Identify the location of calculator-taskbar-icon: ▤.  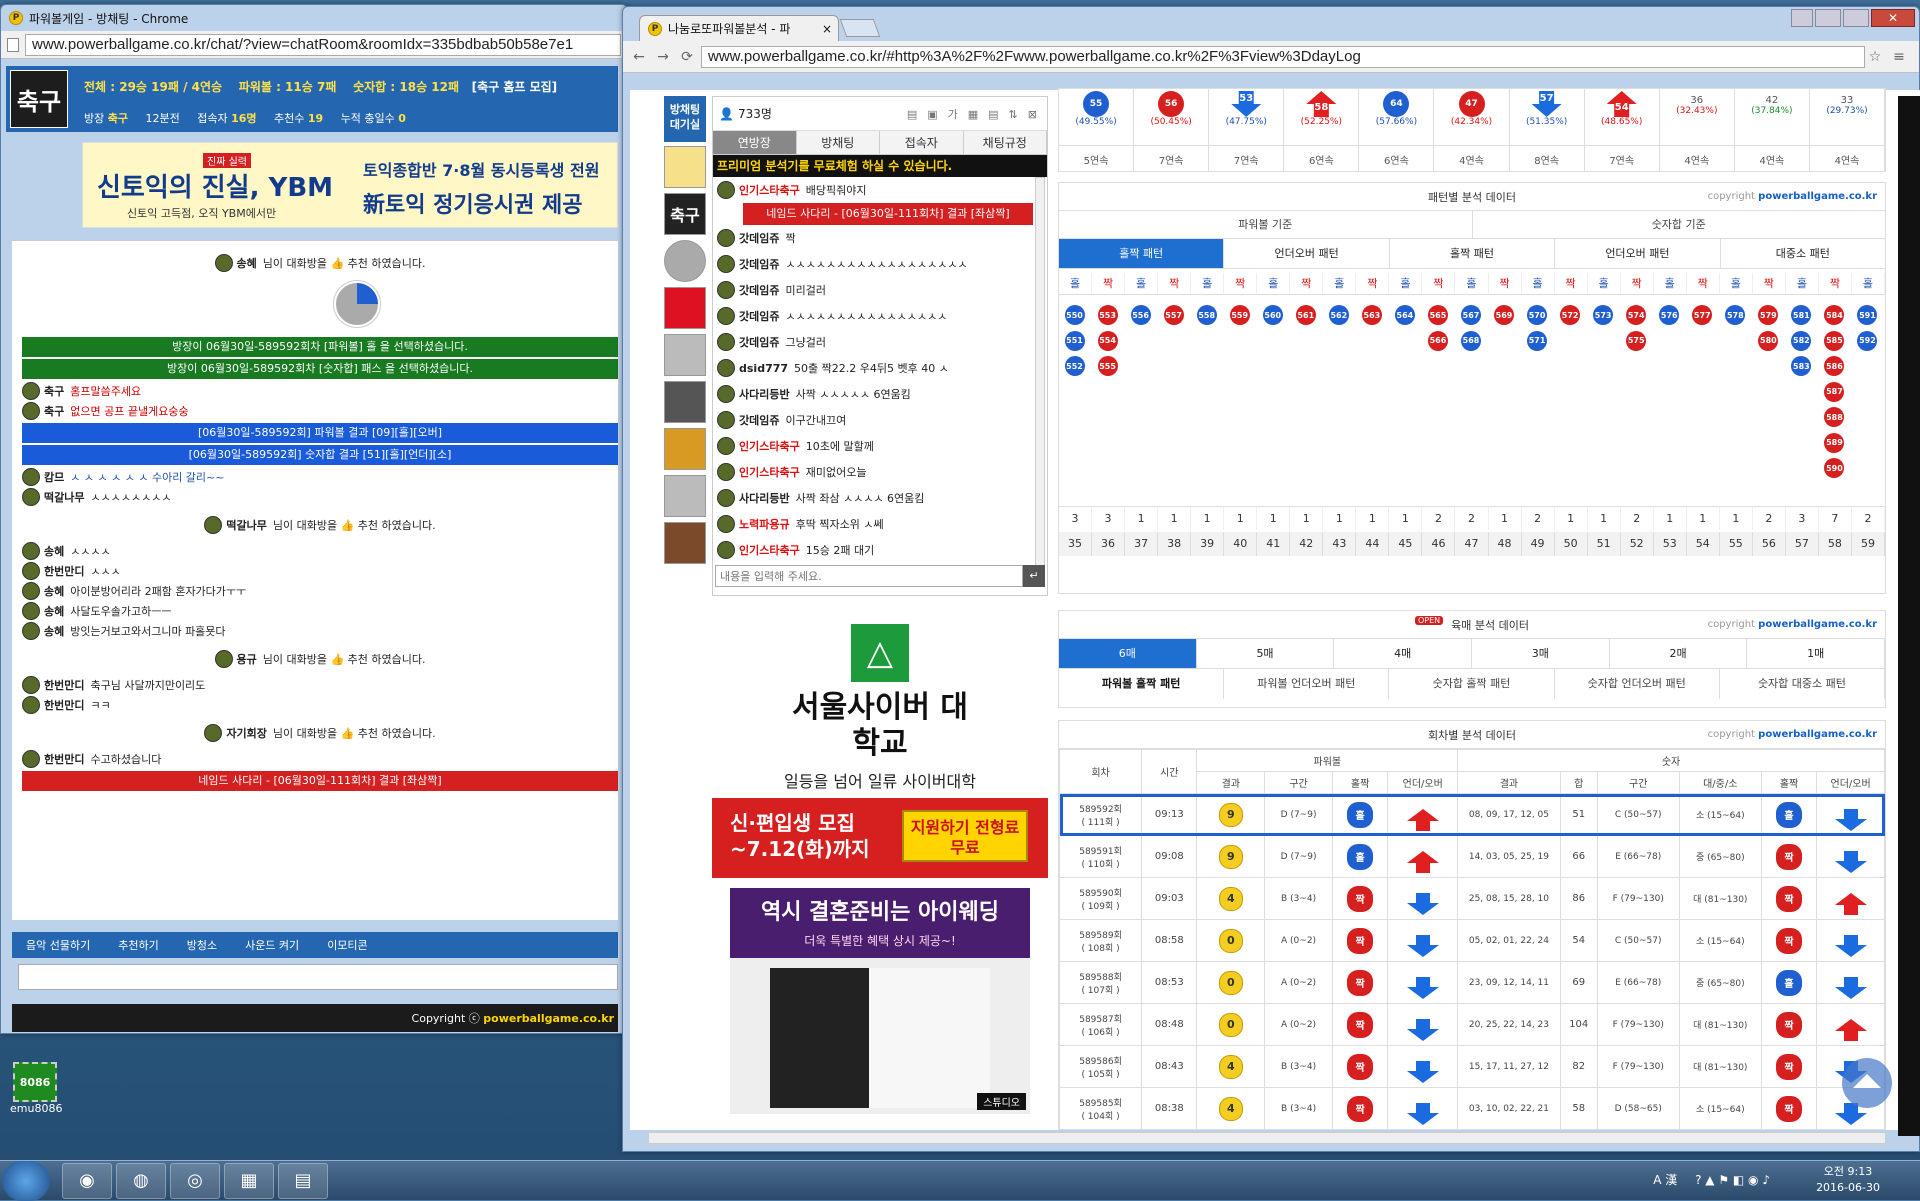
(303, 1180).